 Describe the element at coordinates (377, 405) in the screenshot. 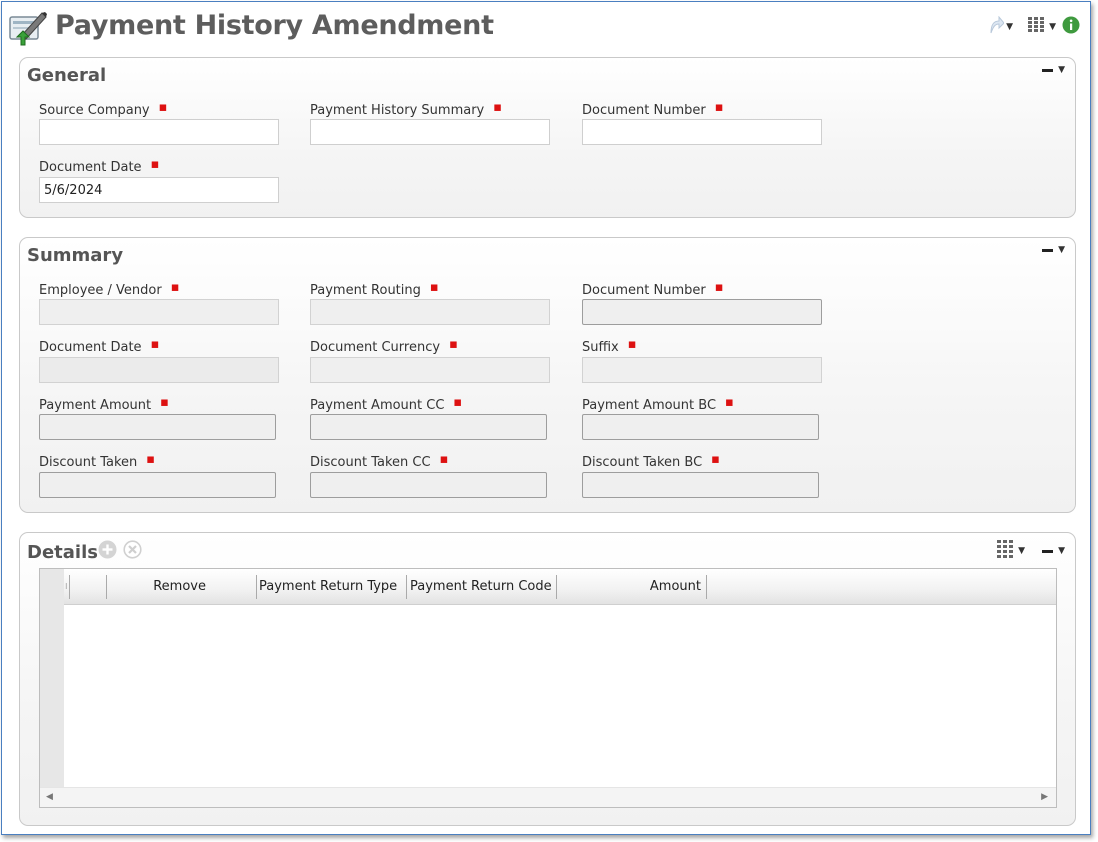

I see `payment-amount-cc-label-text: Payment Amount CC` at that location.